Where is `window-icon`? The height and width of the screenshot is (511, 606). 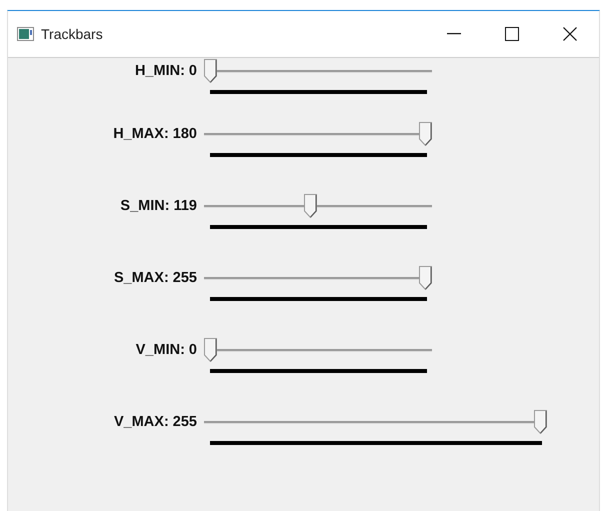
window-icon is located at coordinates (25, 34).